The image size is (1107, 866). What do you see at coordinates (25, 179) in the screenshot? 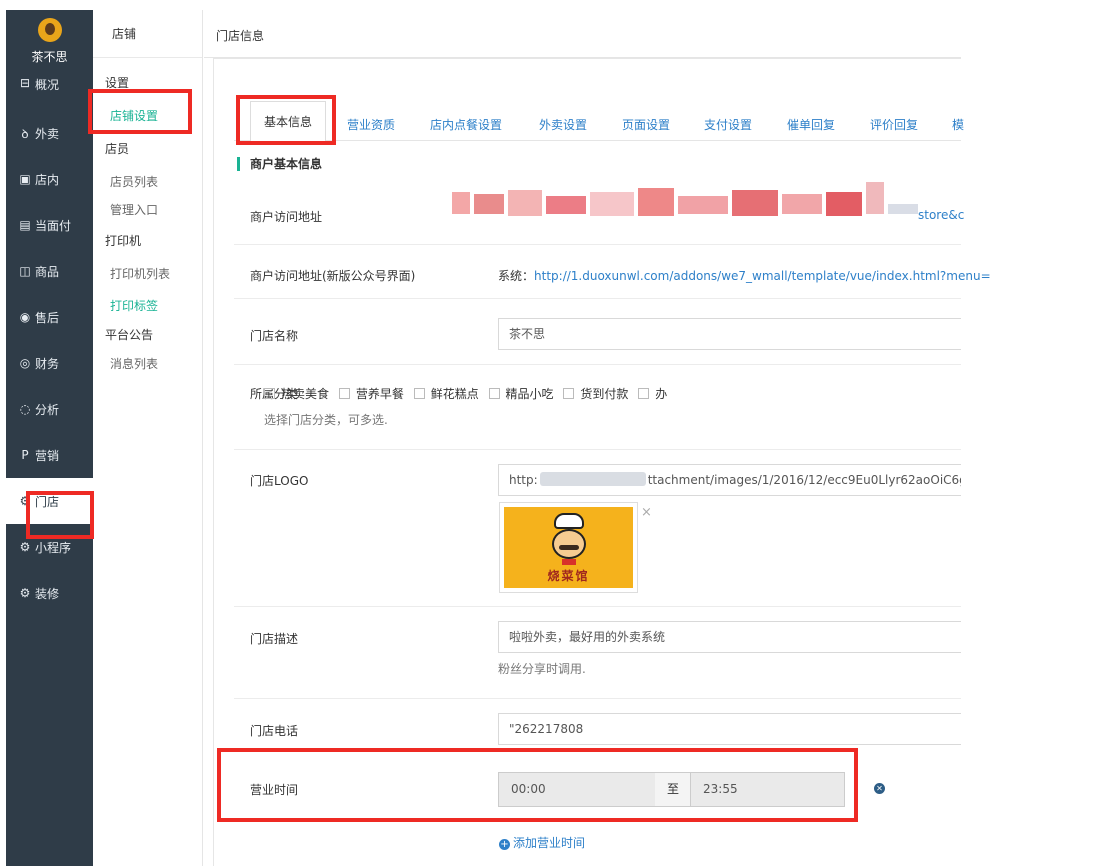
I see `dine-in-icon: ▣` at bounding box center [25, 179].